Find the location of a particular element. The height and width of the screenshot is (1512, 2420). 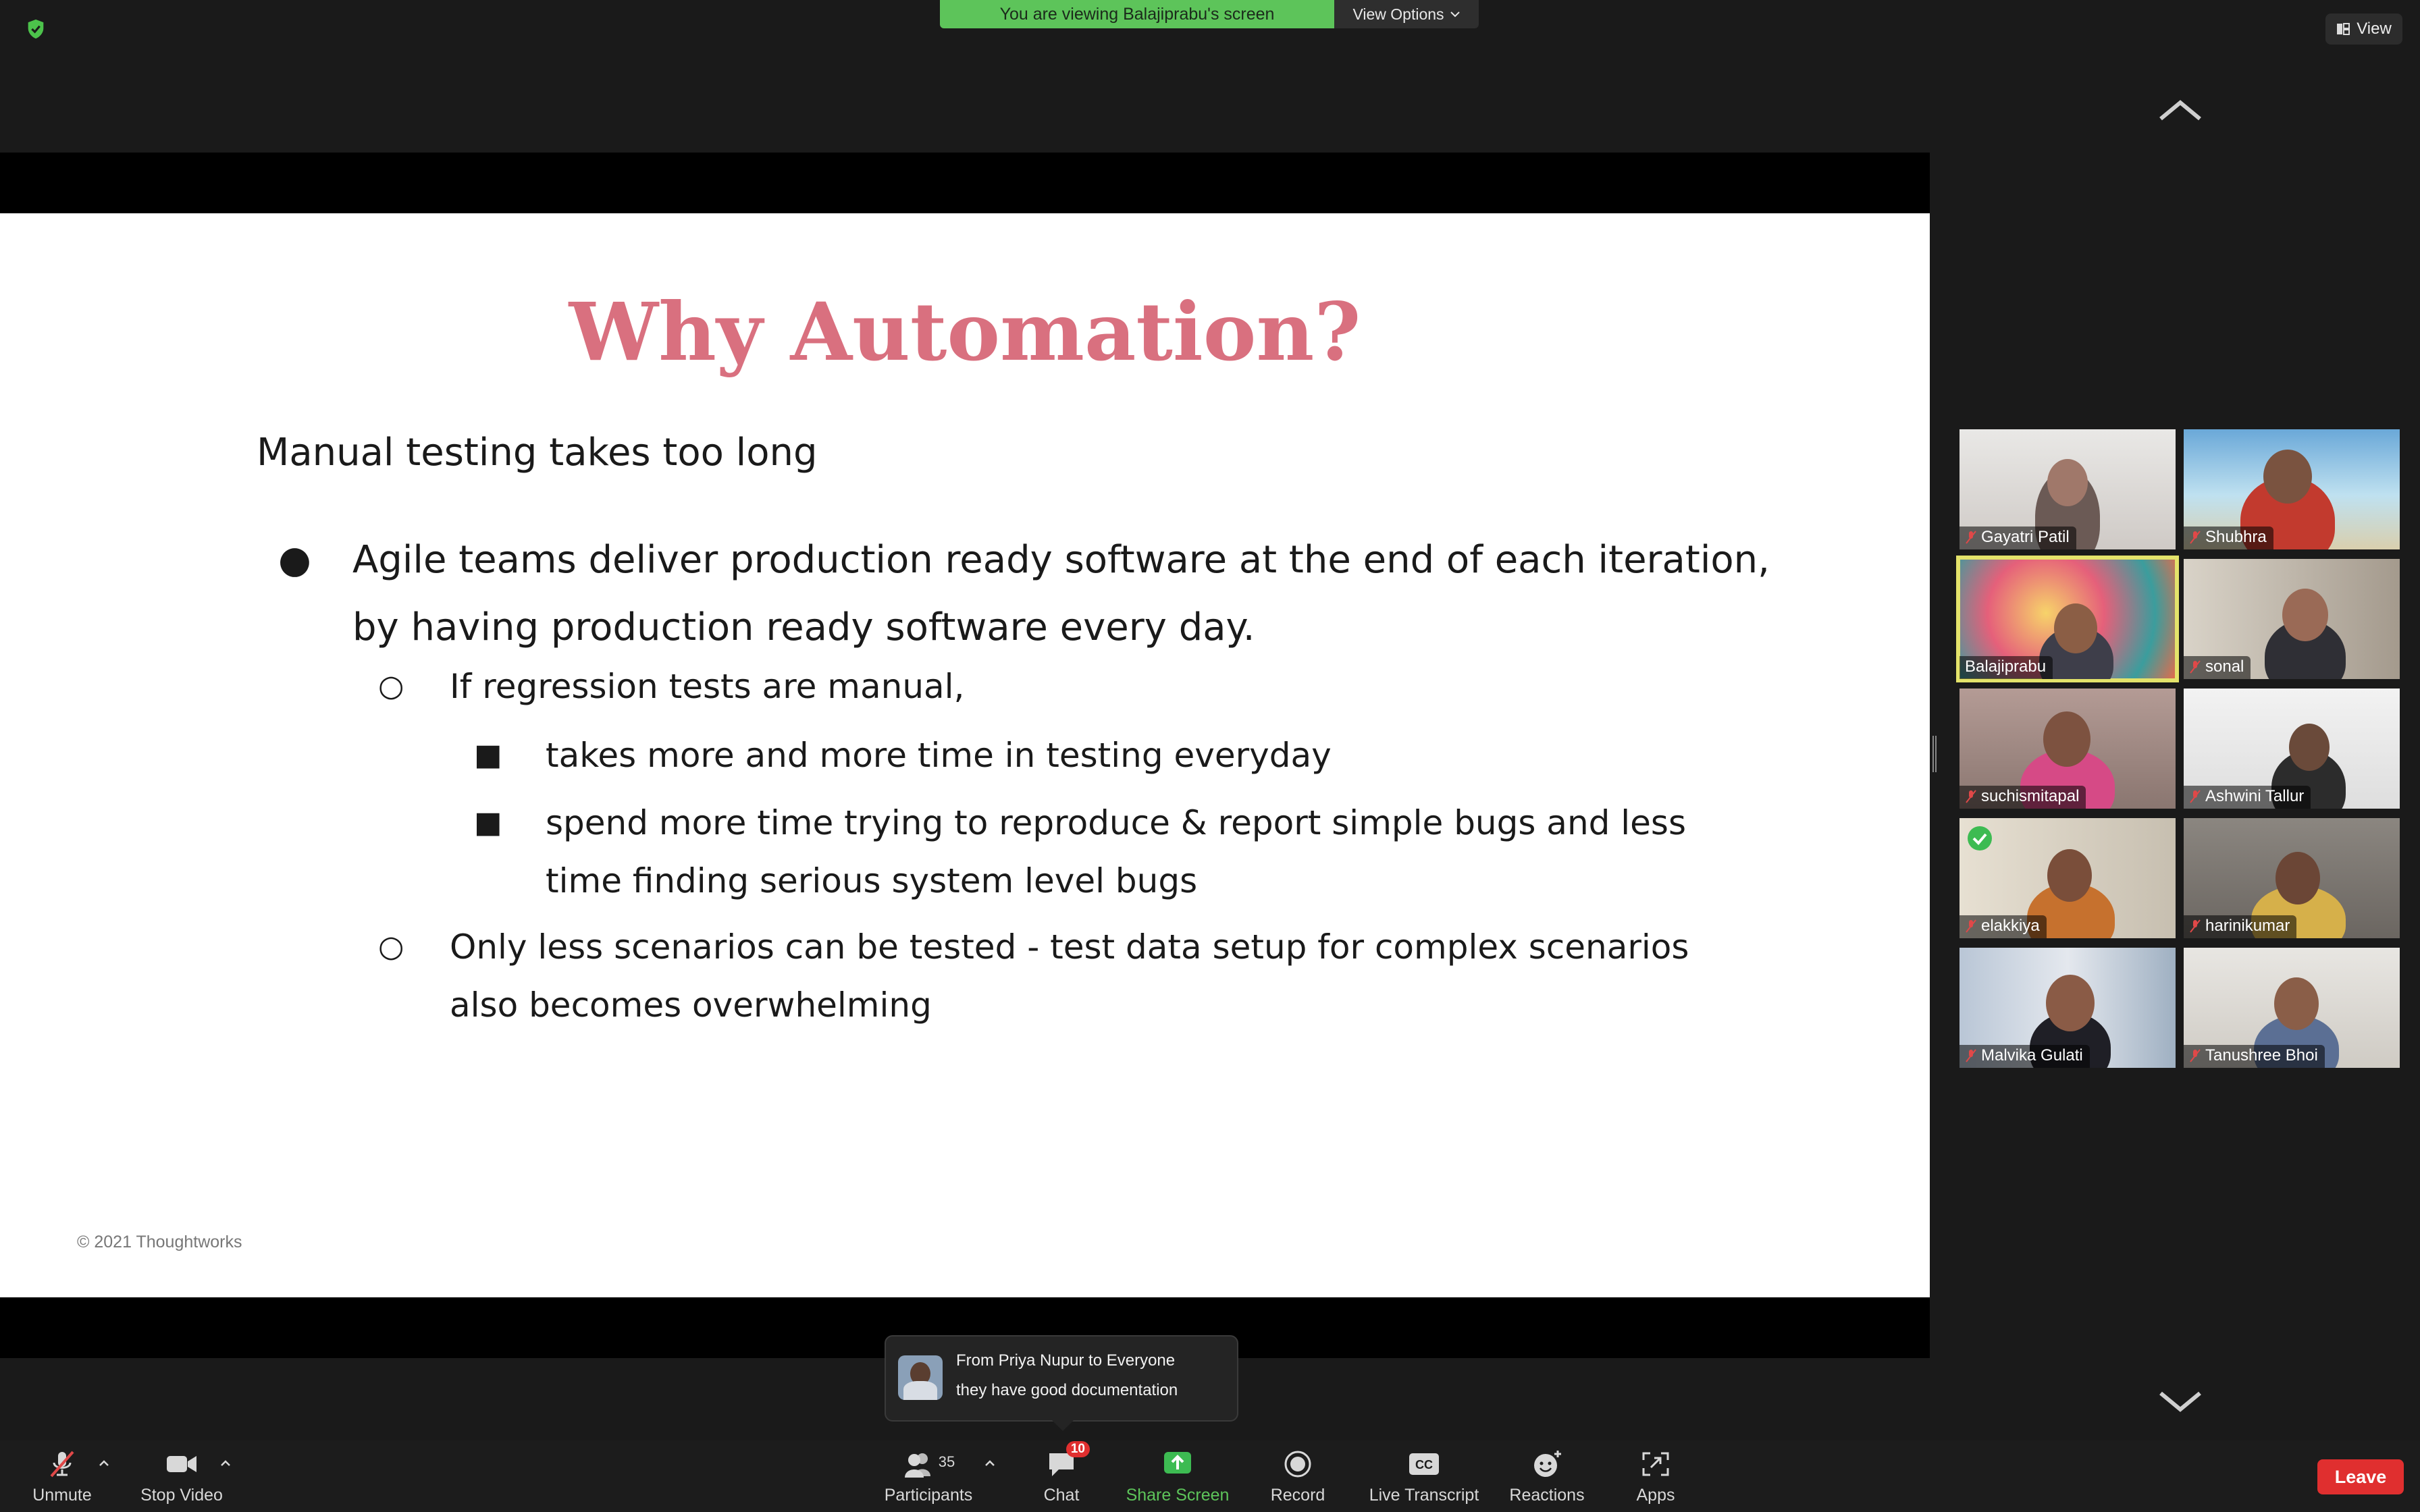

participant-tile: harinikumar is located at coordinates (2292, 878).